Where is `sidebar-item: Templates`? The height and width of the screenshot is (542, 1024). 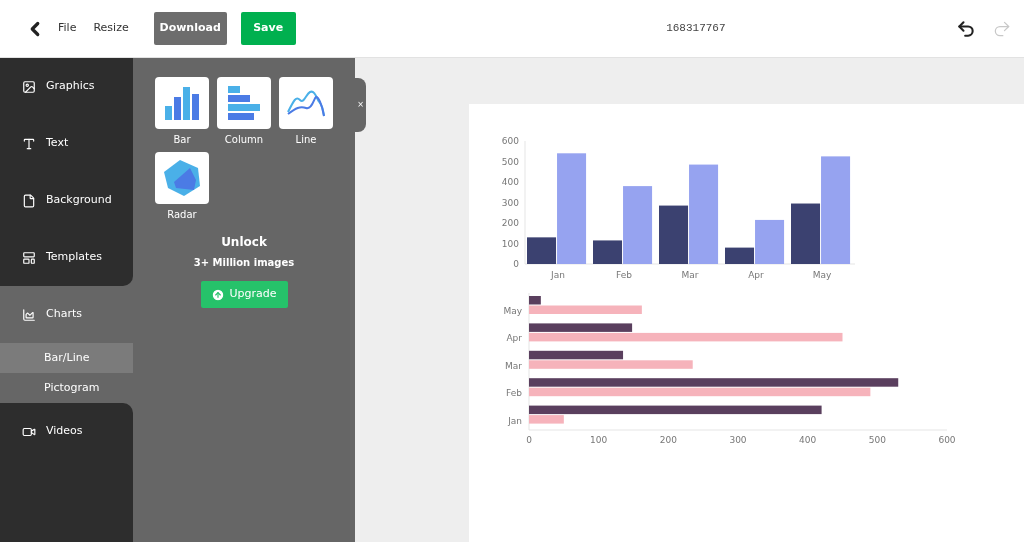 sidebar-item: Templates is located at coordinates (66, 257).